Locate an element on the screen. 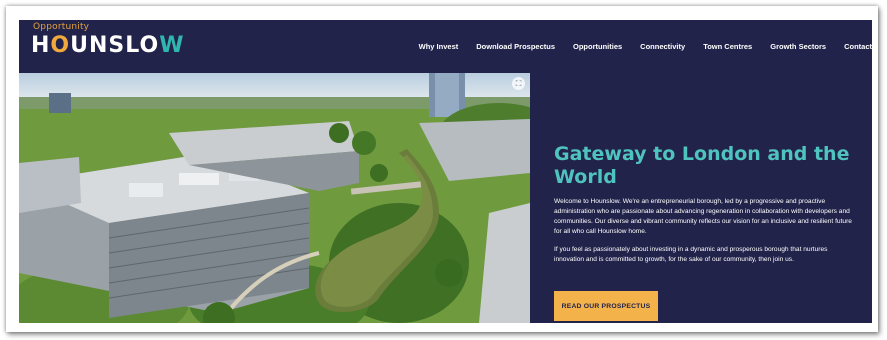 The width and height of the screenshot is (887, 340). logo-tagline: Opportunity is located at coordinates (61, 27).